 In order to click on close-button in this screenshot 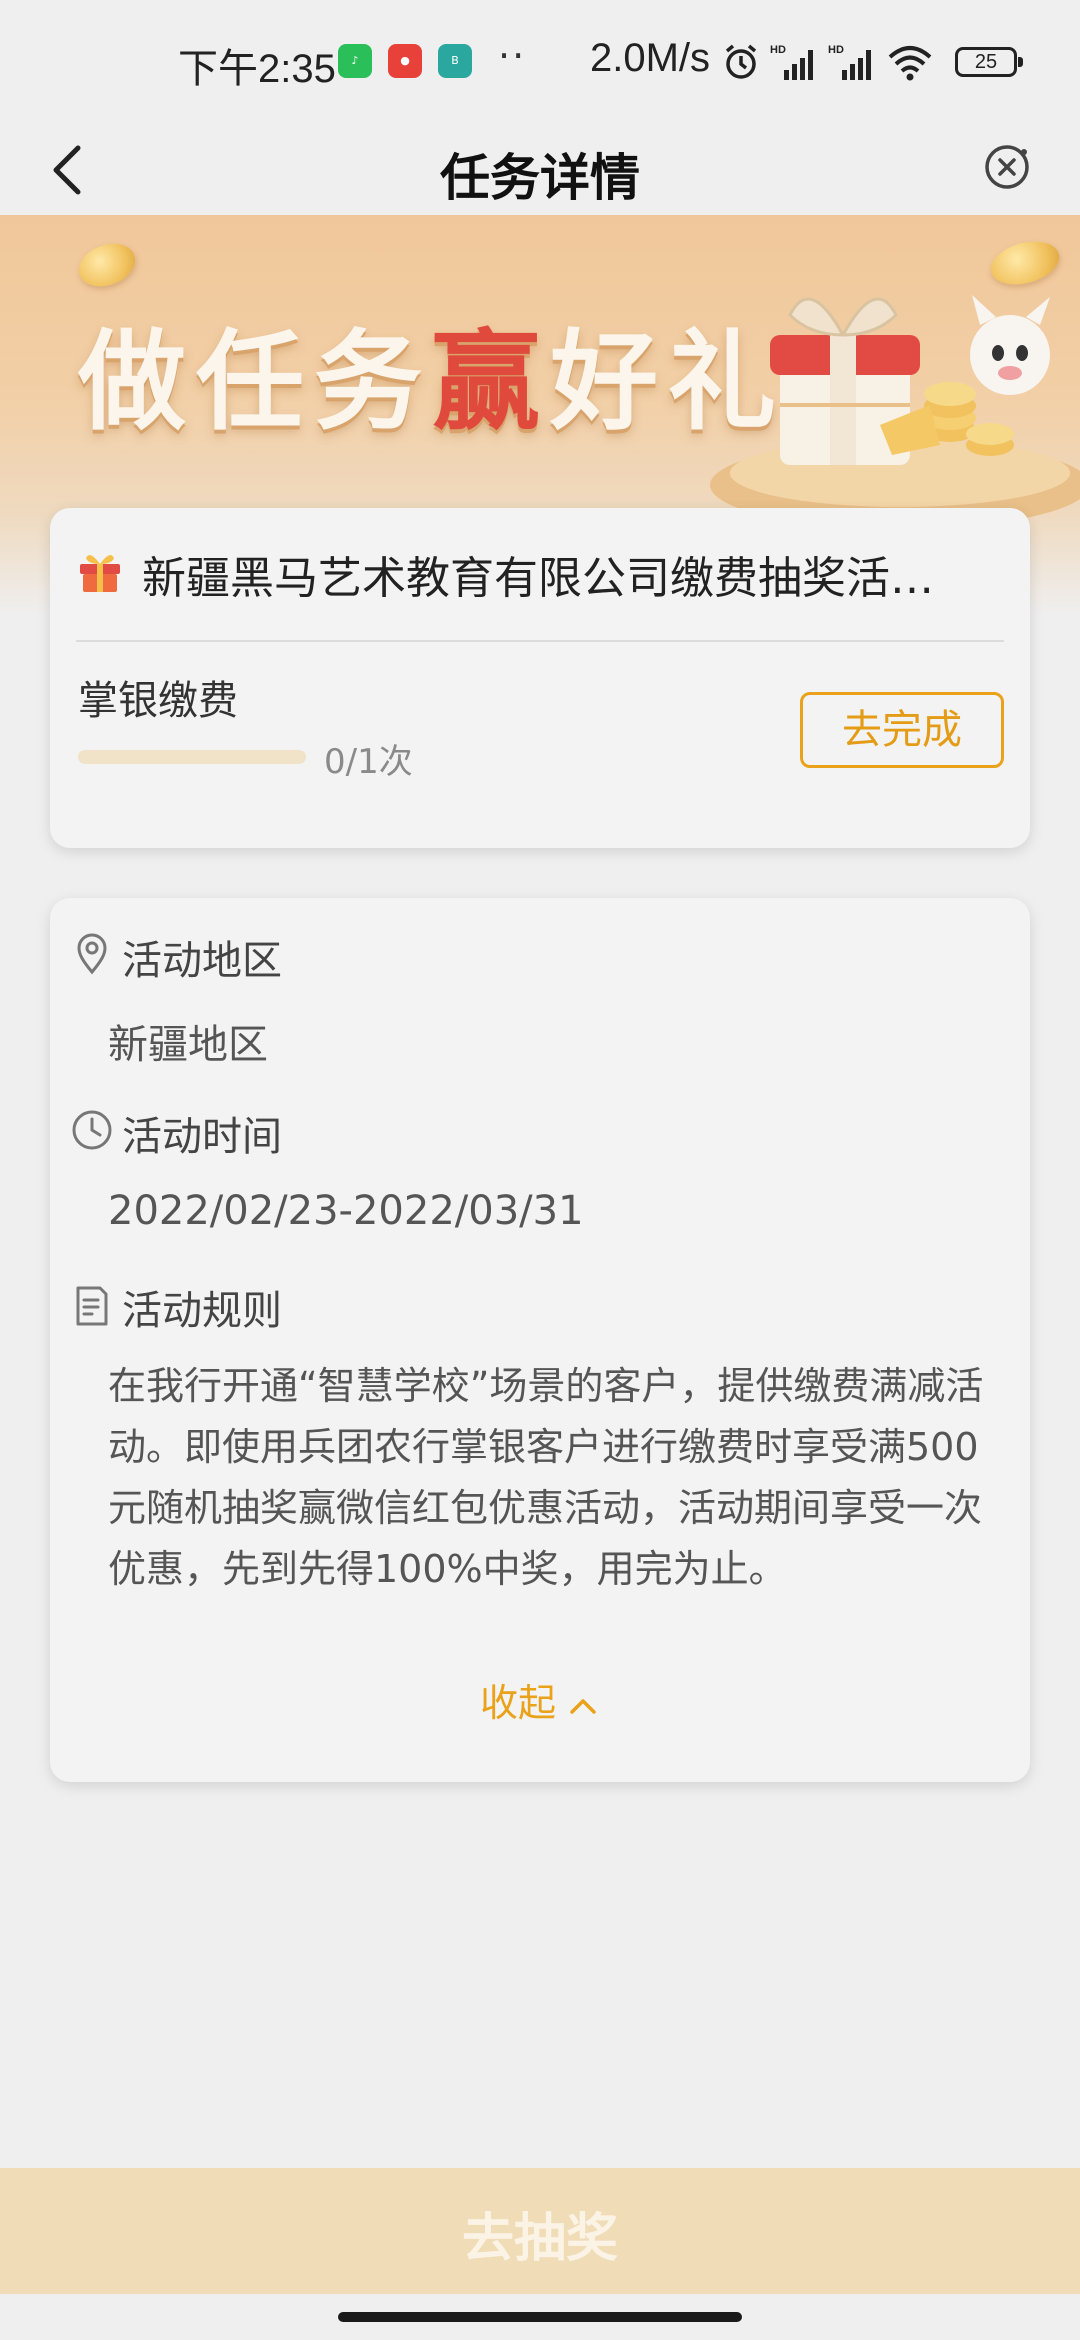, I will do `click(1007, 167)`.